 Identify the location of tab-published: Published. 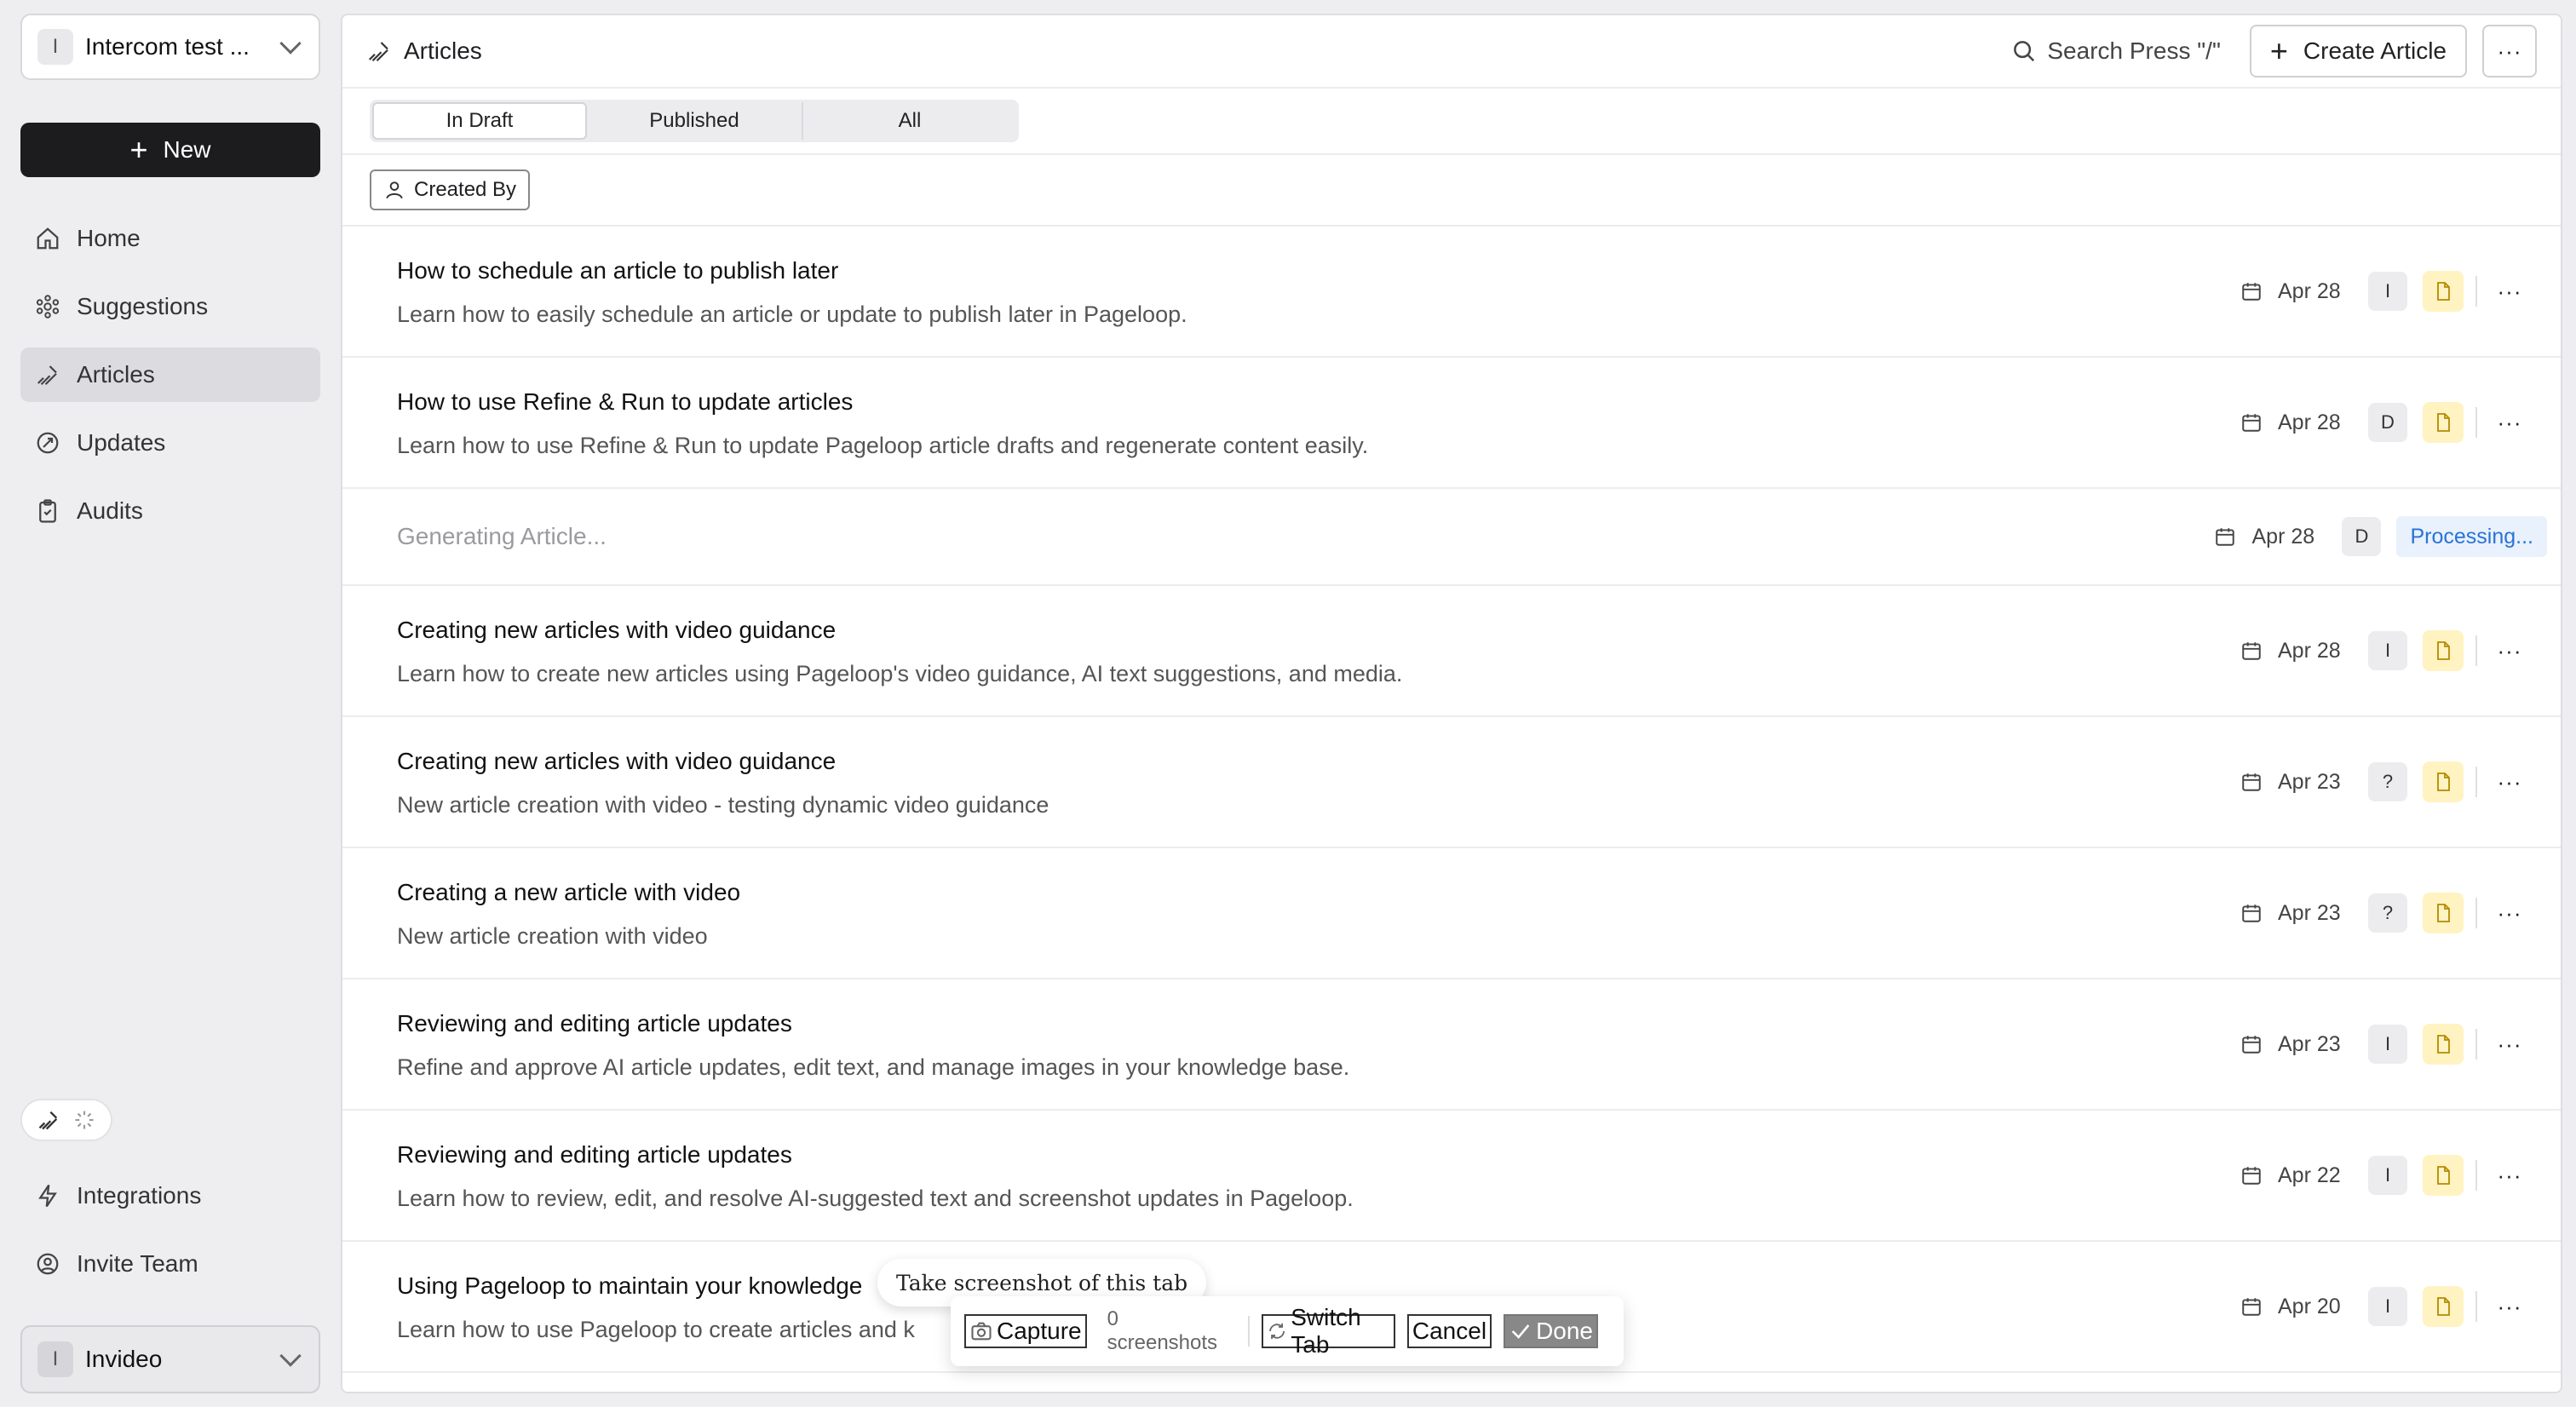
(695, 121).